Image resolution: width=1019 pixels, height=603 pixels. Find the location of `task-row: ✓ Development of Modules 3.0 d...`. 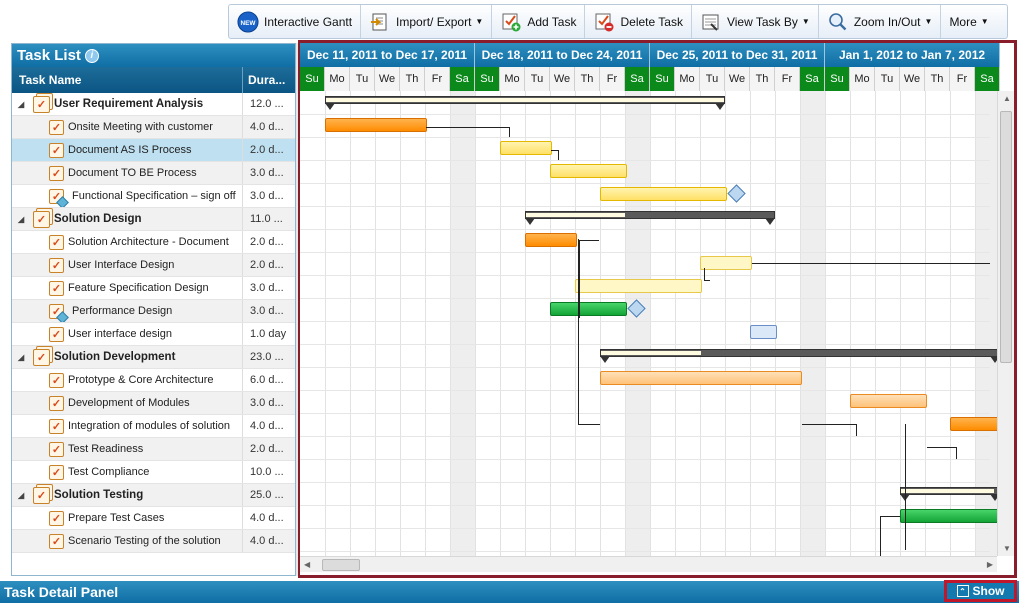

task-row: ✓ Development of Modules 3.0 d... is located at coordinates (153, 403).